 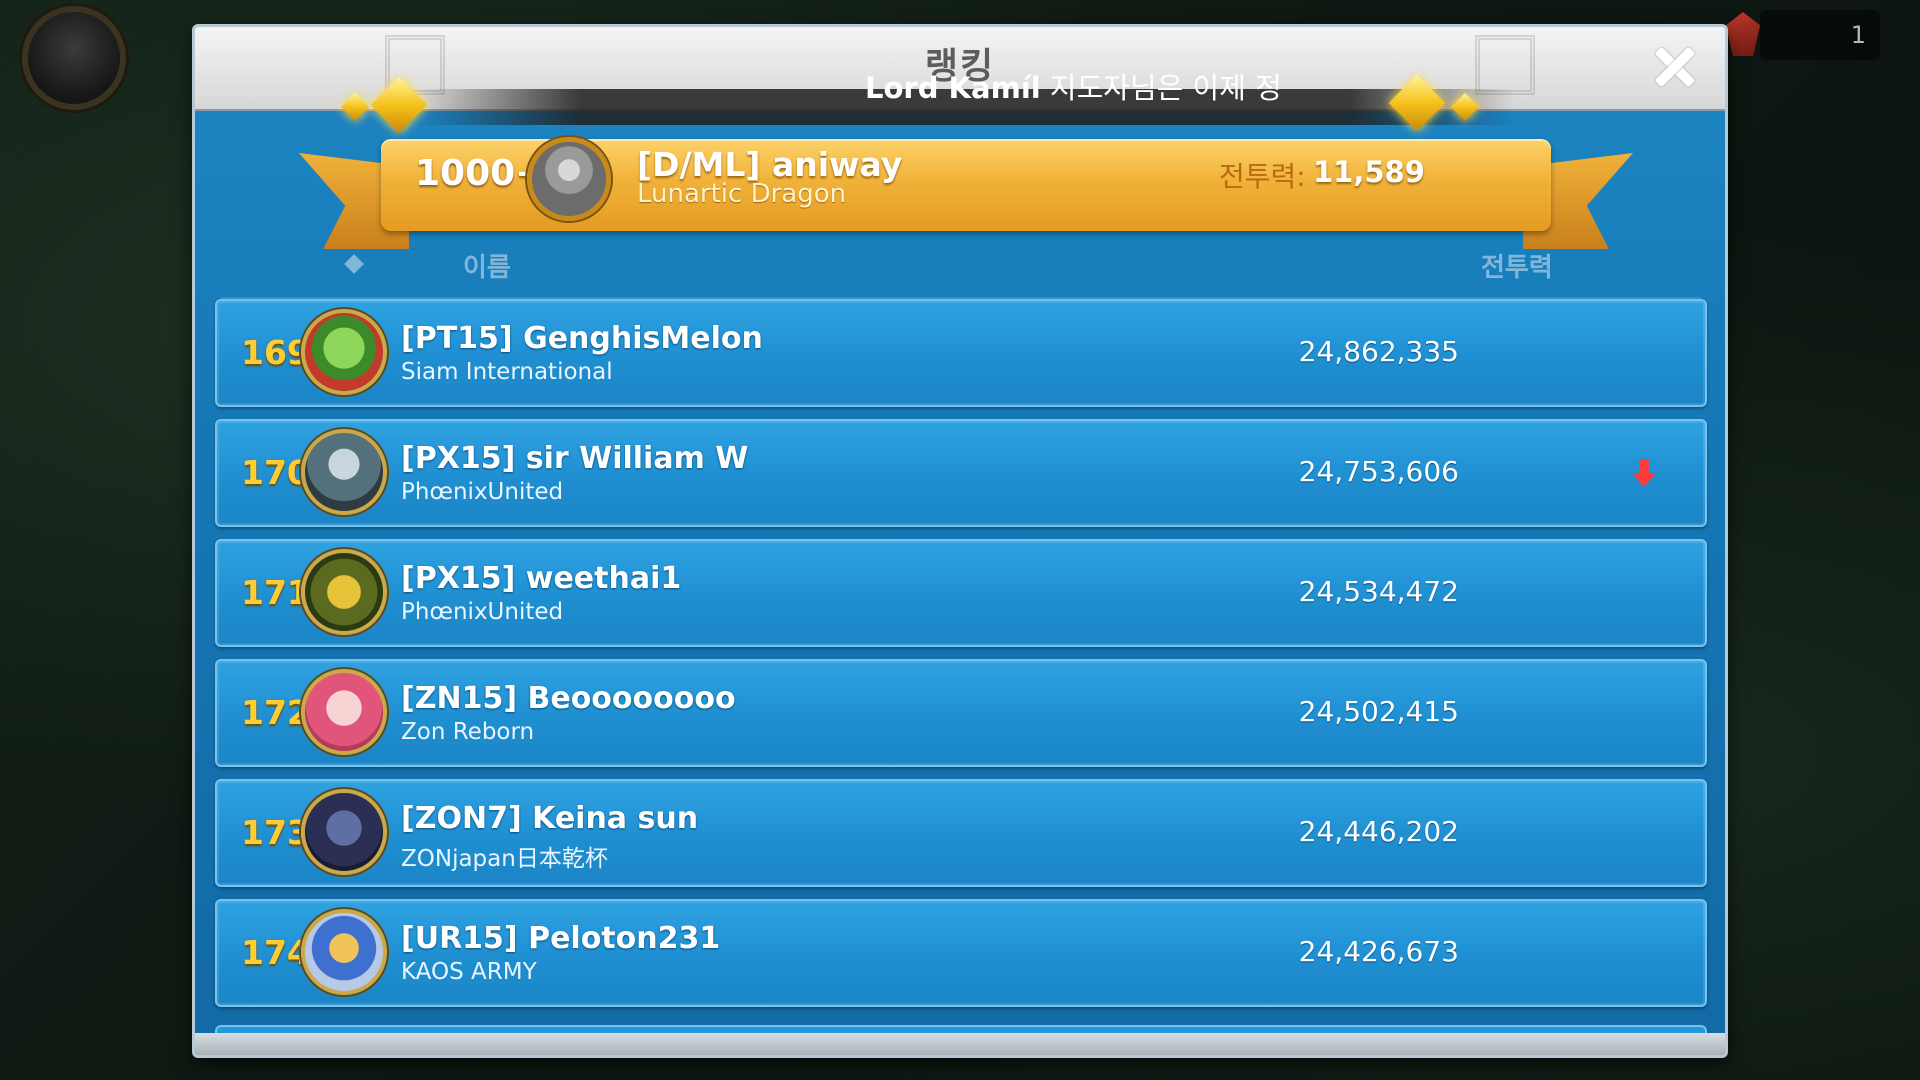 What do you see at coordinates (275, 592) in the screenshot?
I see `row-rank: 171` at bounding box center [275, 592].